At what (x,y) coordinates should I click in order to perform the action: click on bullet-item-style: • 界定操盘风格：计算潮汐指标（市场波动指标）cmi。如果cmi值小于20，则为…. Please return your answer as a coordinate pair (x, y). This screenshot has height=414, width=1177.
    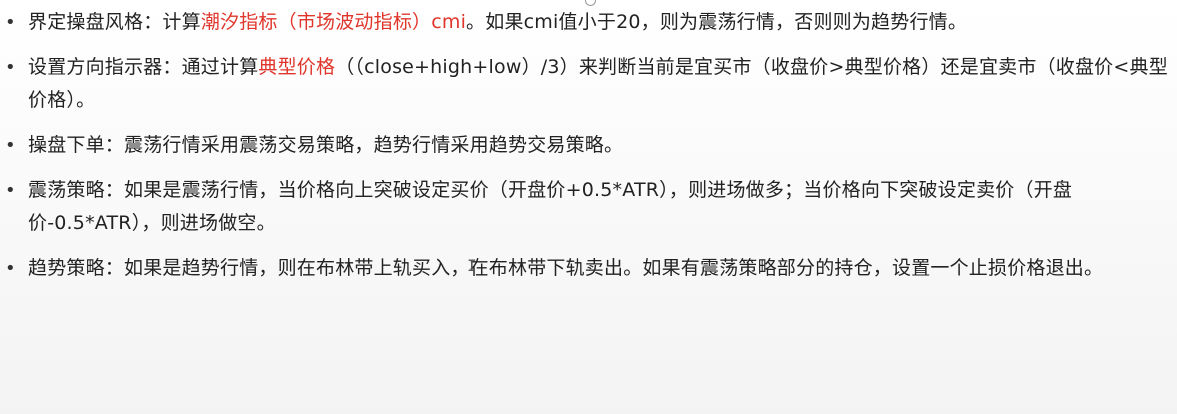
    Looking at the image, I should click on (588, 22).